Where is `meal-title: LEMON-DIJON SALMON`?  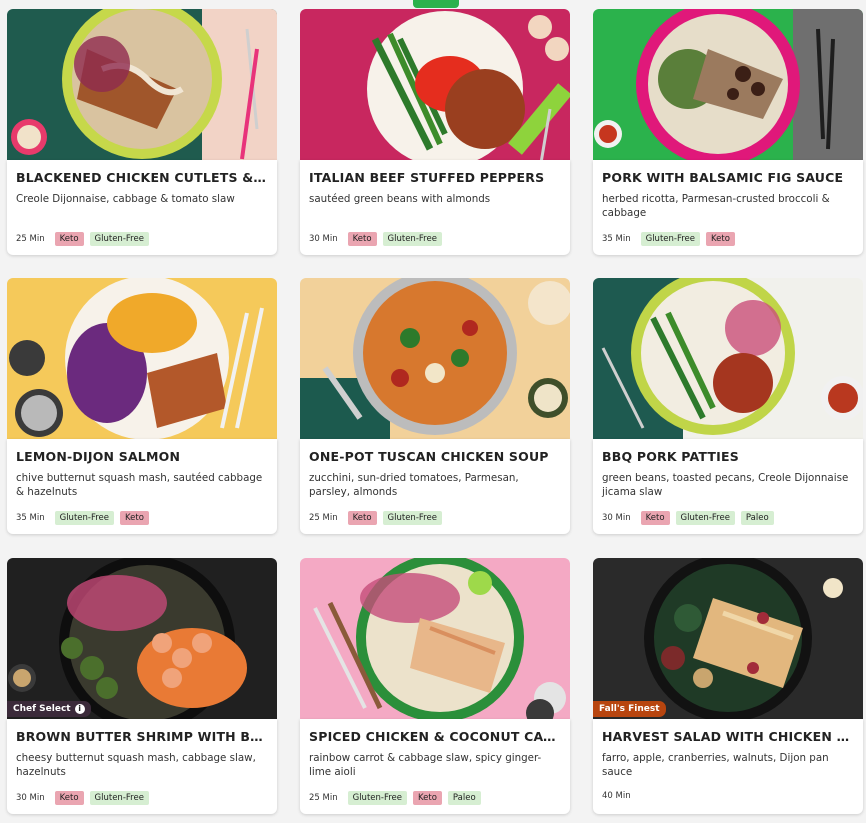 meal-title: LEMON-DIJON SALMON is located at coordinates (142, 456).